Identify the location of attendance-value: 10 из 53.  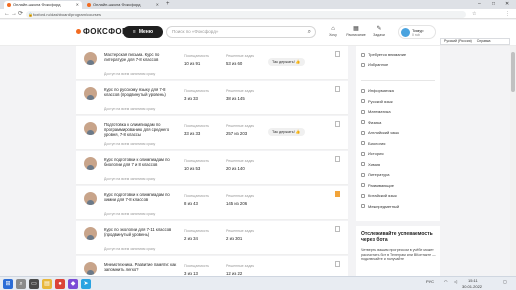
(192, 168).